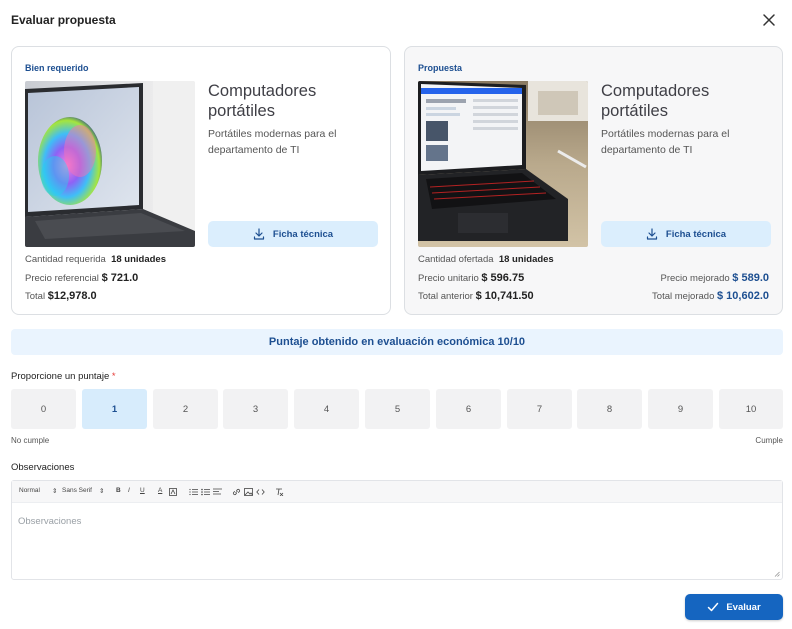 The image size is (792, 629). I want to click on italic-button: I, so click(129, 490).